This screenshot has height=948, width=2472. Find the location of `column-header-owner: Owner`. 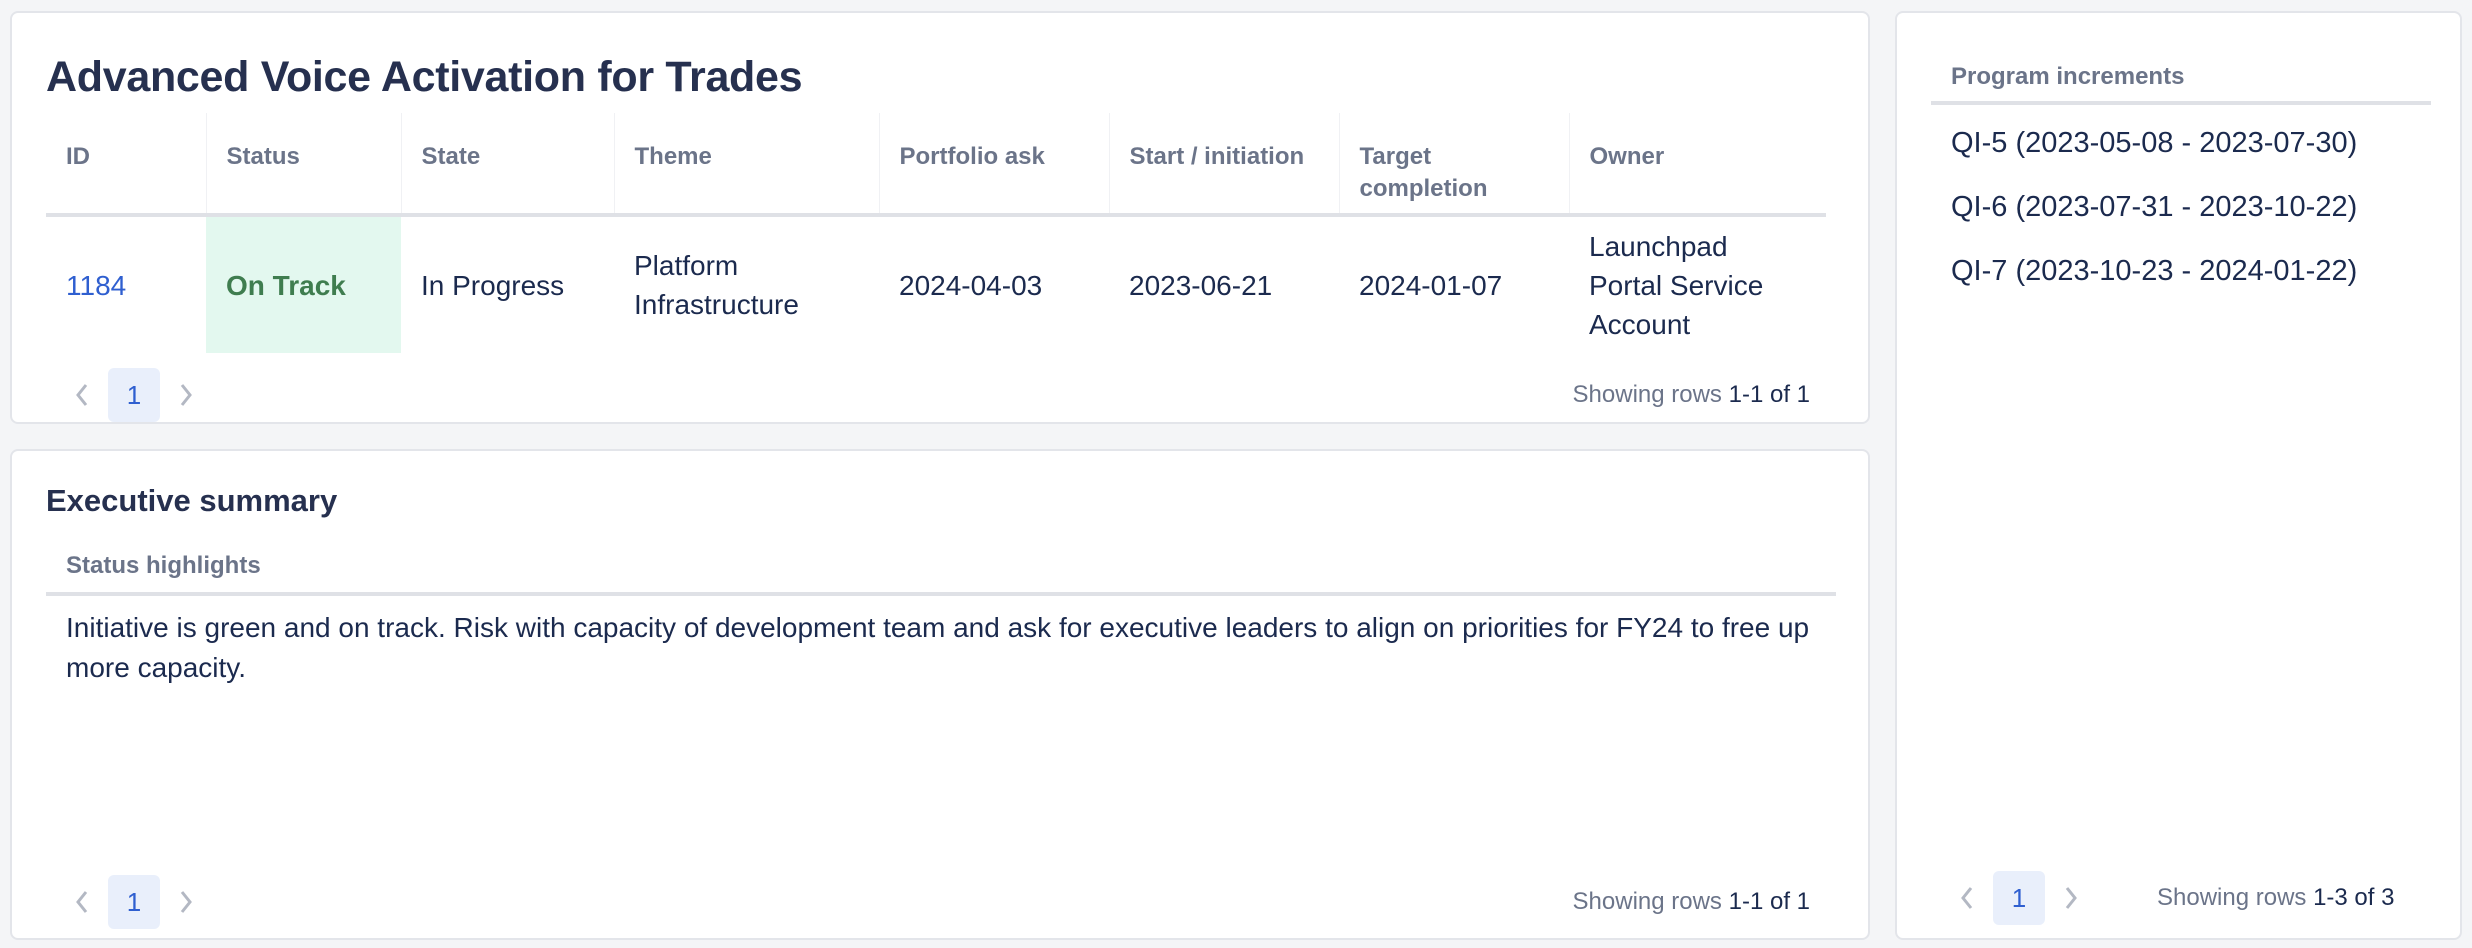

column-header-owner: Owner is located at coordinates (1697, 165).